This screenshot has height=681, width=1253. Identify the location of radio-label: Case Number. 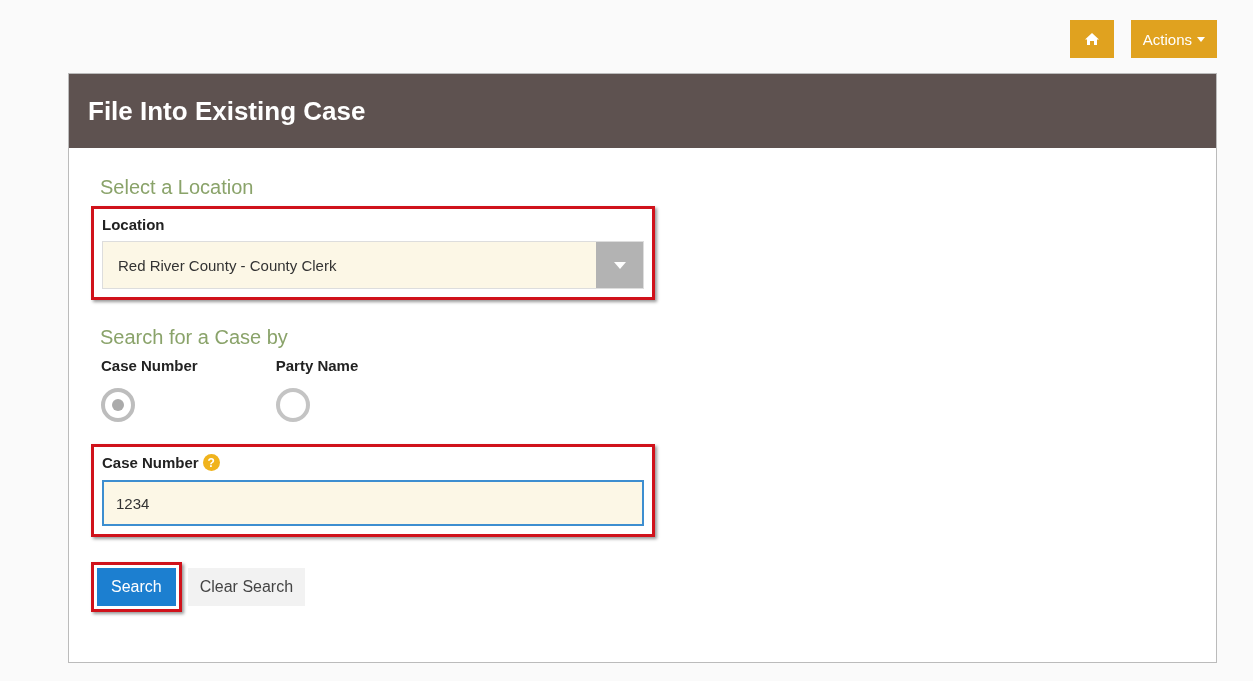
(149, 365).